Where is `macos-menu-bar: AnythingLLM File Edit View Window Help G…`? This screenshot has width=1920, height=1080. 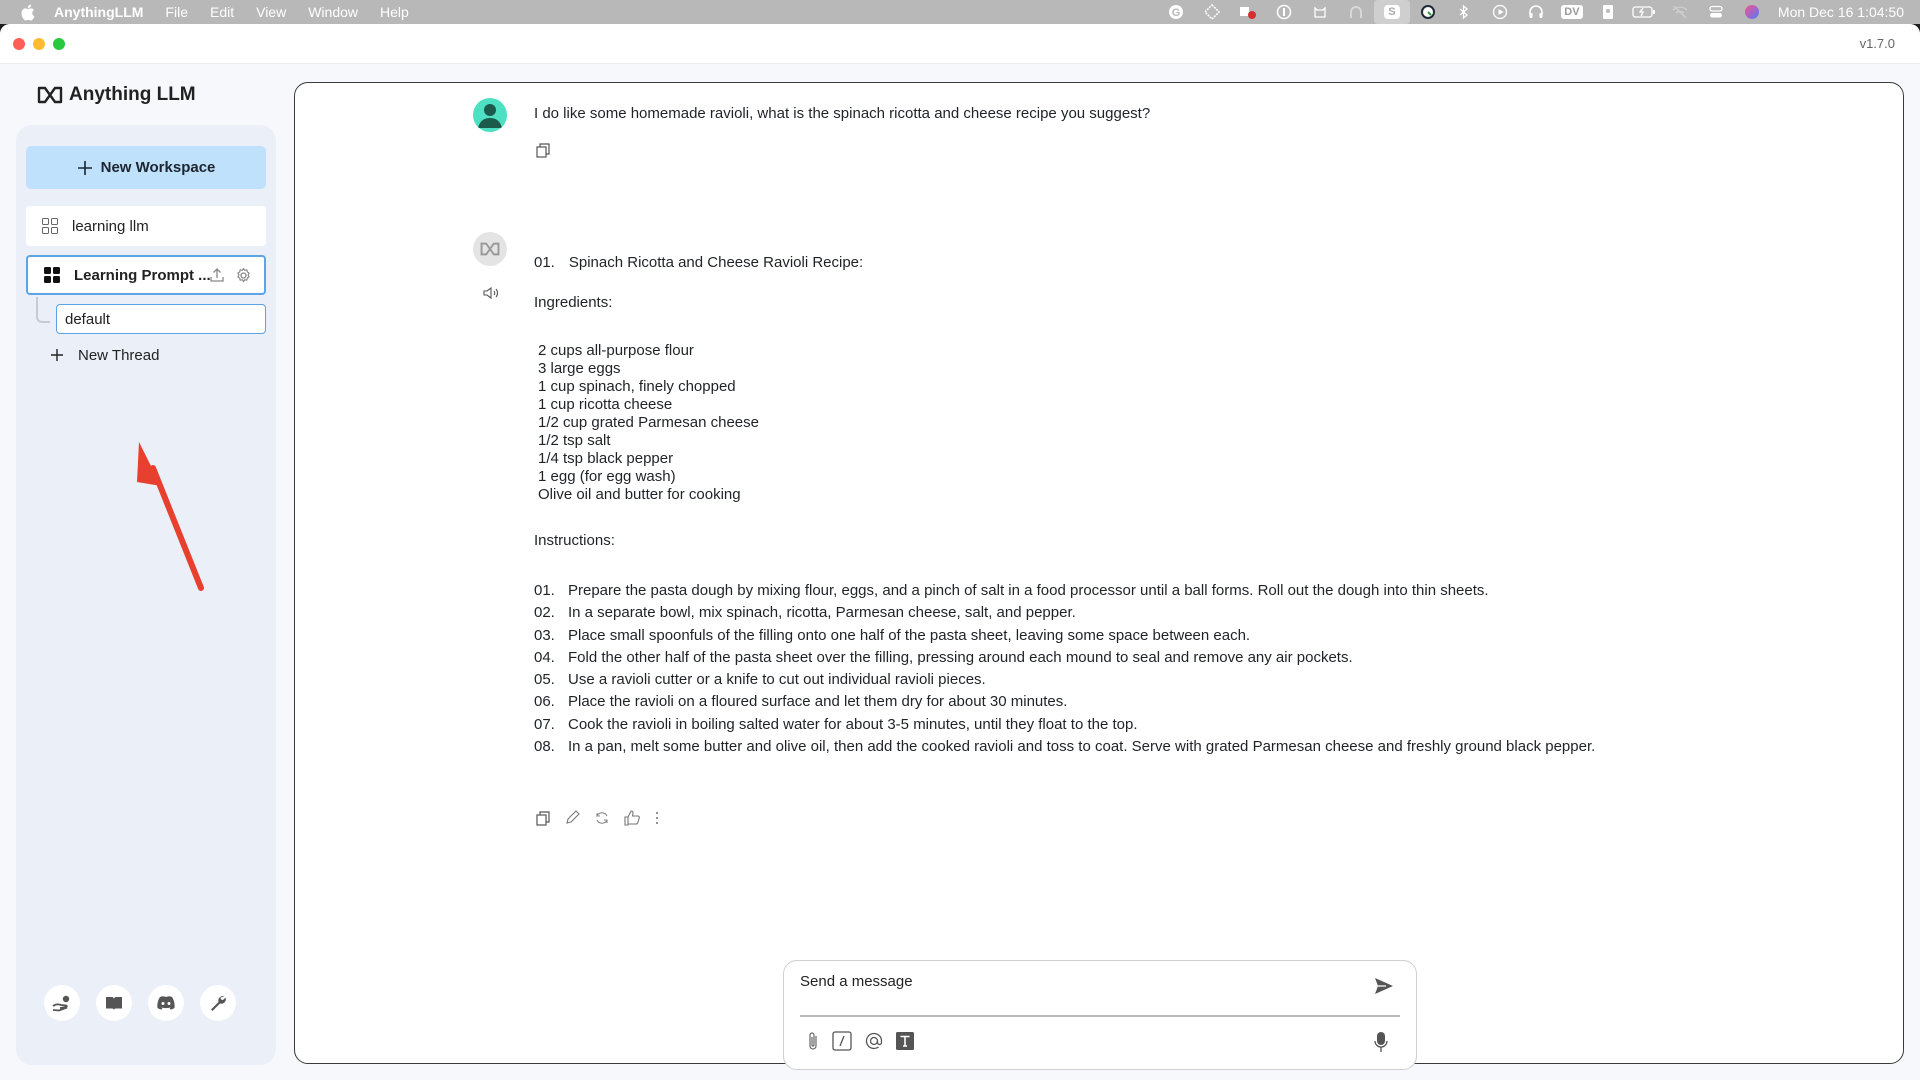
macos-menu-bar: AnythingLLM File Edit View Window Help G… is located at coordinates (960, 12).